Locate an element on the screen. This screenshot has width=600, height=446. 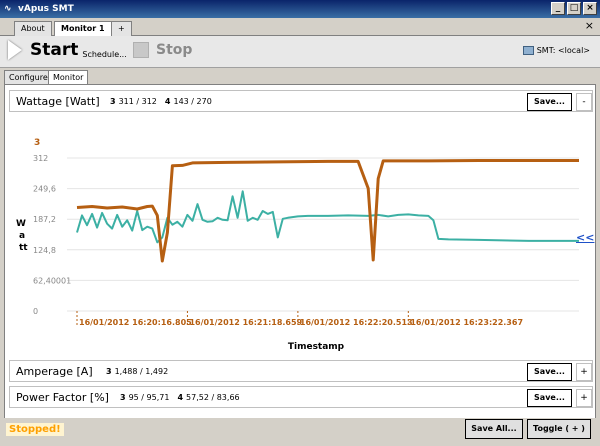
y-axis-ticks: 312 249,6 187,2 124,8 62,40001 0 is located at coordinates (52, 235).